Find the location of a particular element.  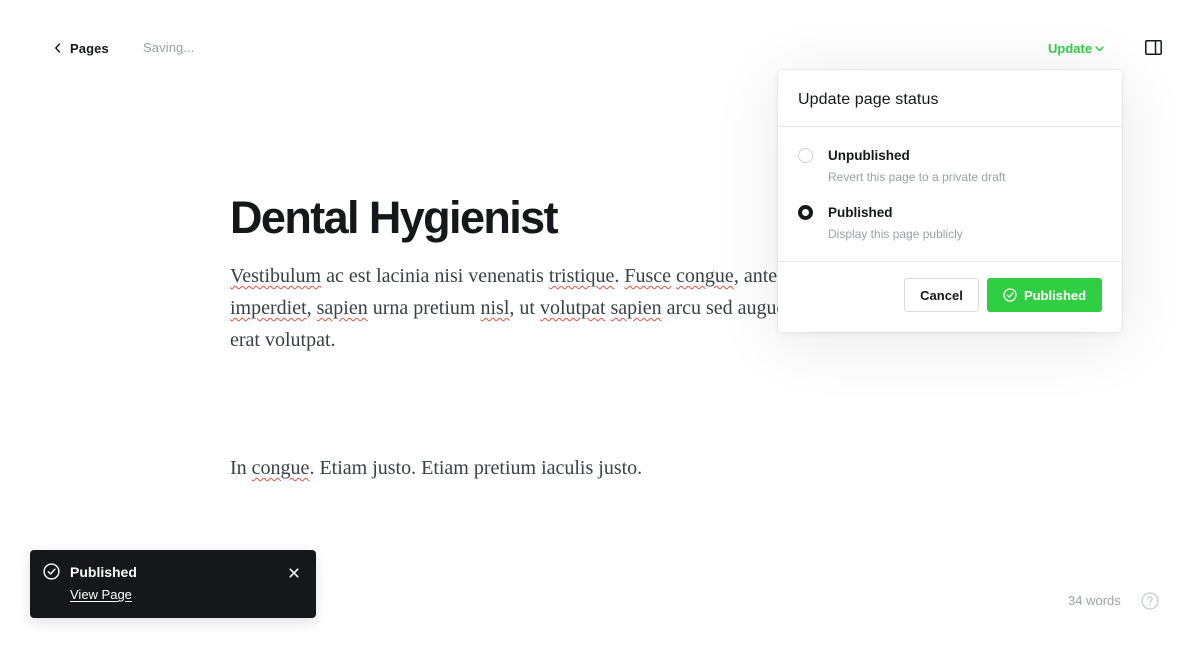

misspelled-word: Fusce is located at coordinates (648, 276).